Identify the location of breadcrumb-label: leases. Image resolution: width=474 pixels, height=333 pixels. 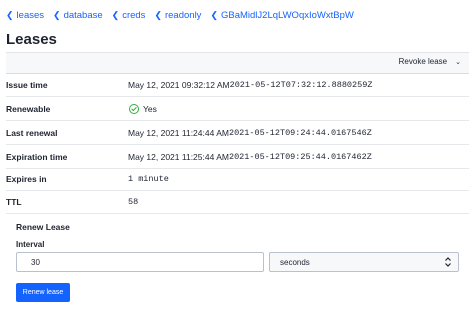
(30, 15).